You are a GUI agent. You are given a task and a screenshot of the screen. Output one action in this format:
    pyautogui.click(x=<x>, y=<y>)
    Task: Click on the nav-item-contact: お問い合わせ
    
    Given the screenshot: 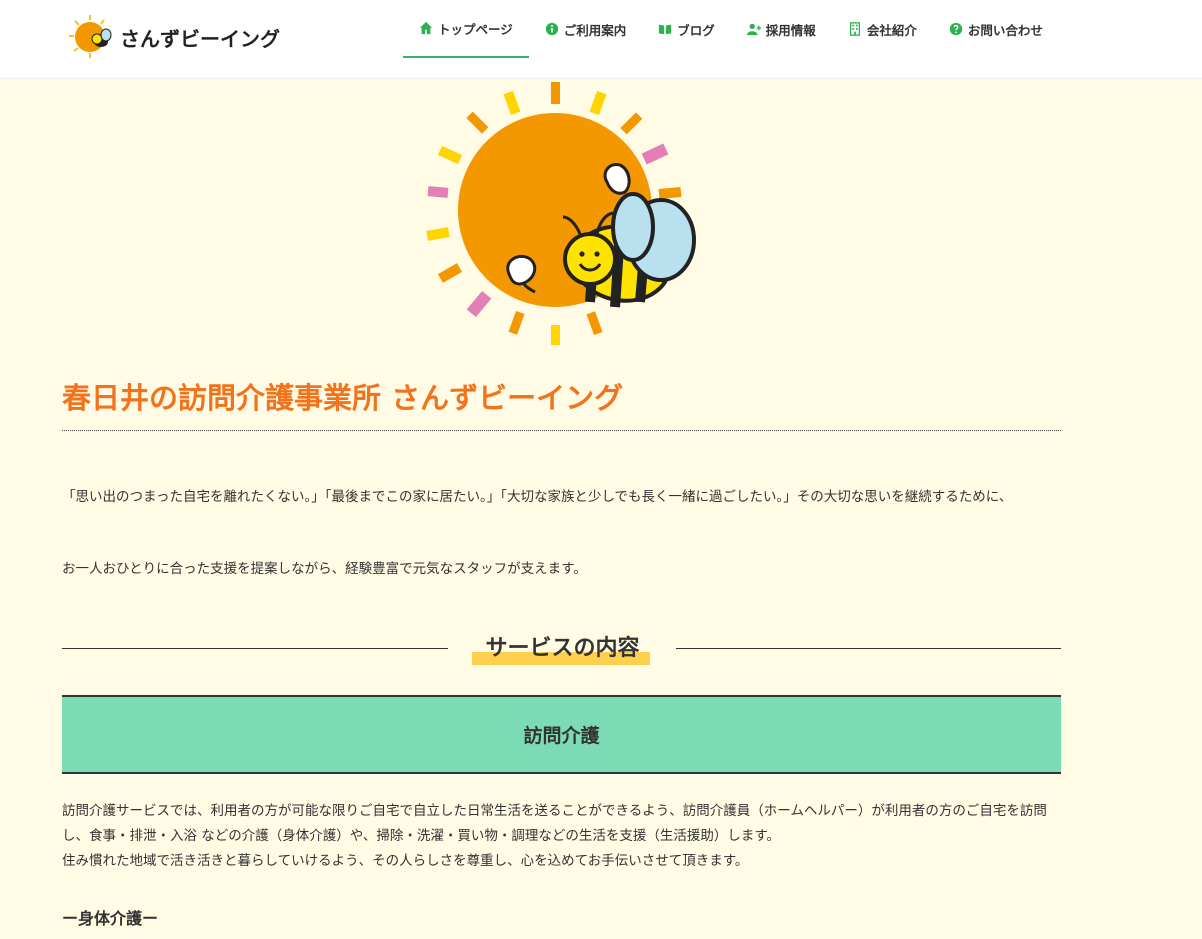 What is the action you would take?
    pyautogui.click(x=996, y=29)
    